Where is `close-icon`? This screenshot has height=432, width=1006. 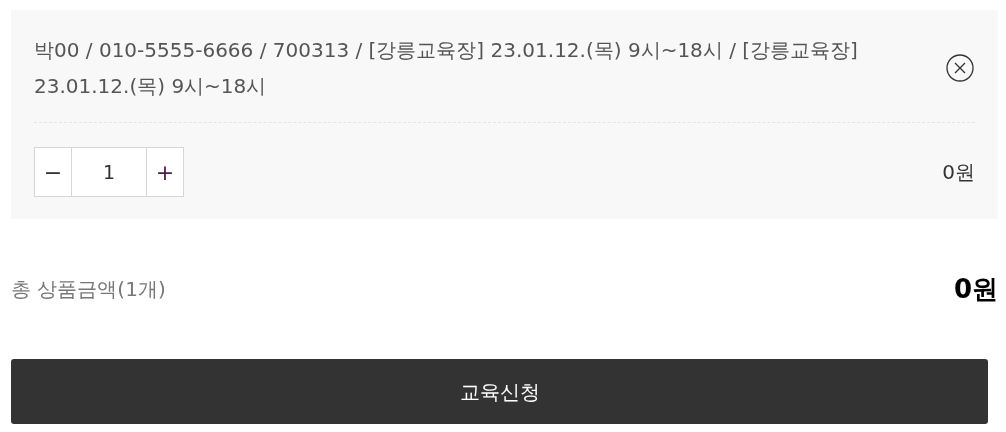 close-icon is located at coordinates (960, 68).